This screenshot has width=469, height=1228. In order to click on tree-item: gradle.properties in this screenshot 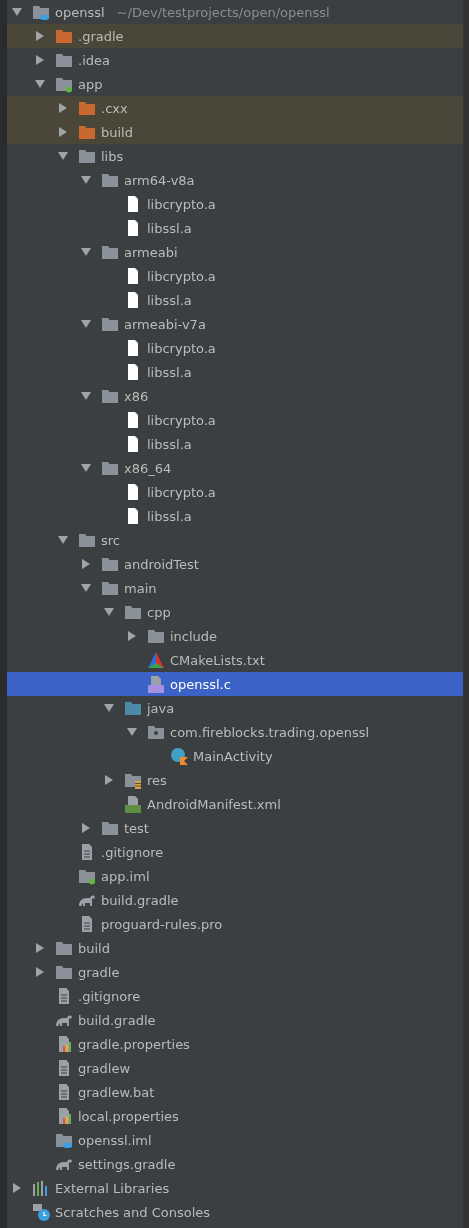, I will do `click(235, 1044)`.